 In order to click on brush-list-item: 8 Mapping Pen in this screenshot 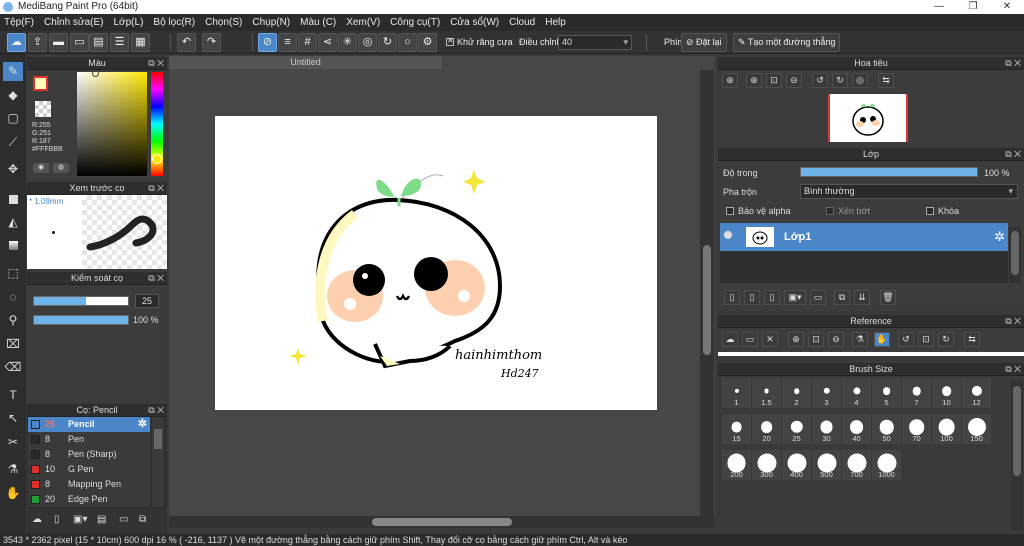, I will do `click(89, 484)`.